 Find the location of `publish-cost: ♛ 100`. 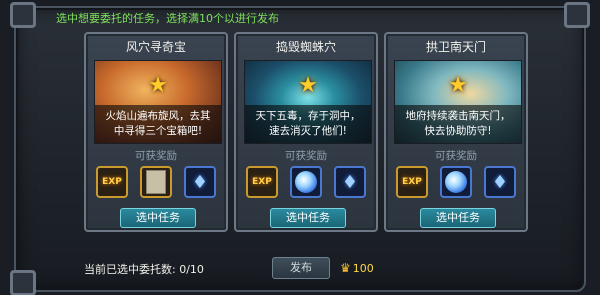

publish-cost: ♛ 100 is located at coordinates (357, 268).